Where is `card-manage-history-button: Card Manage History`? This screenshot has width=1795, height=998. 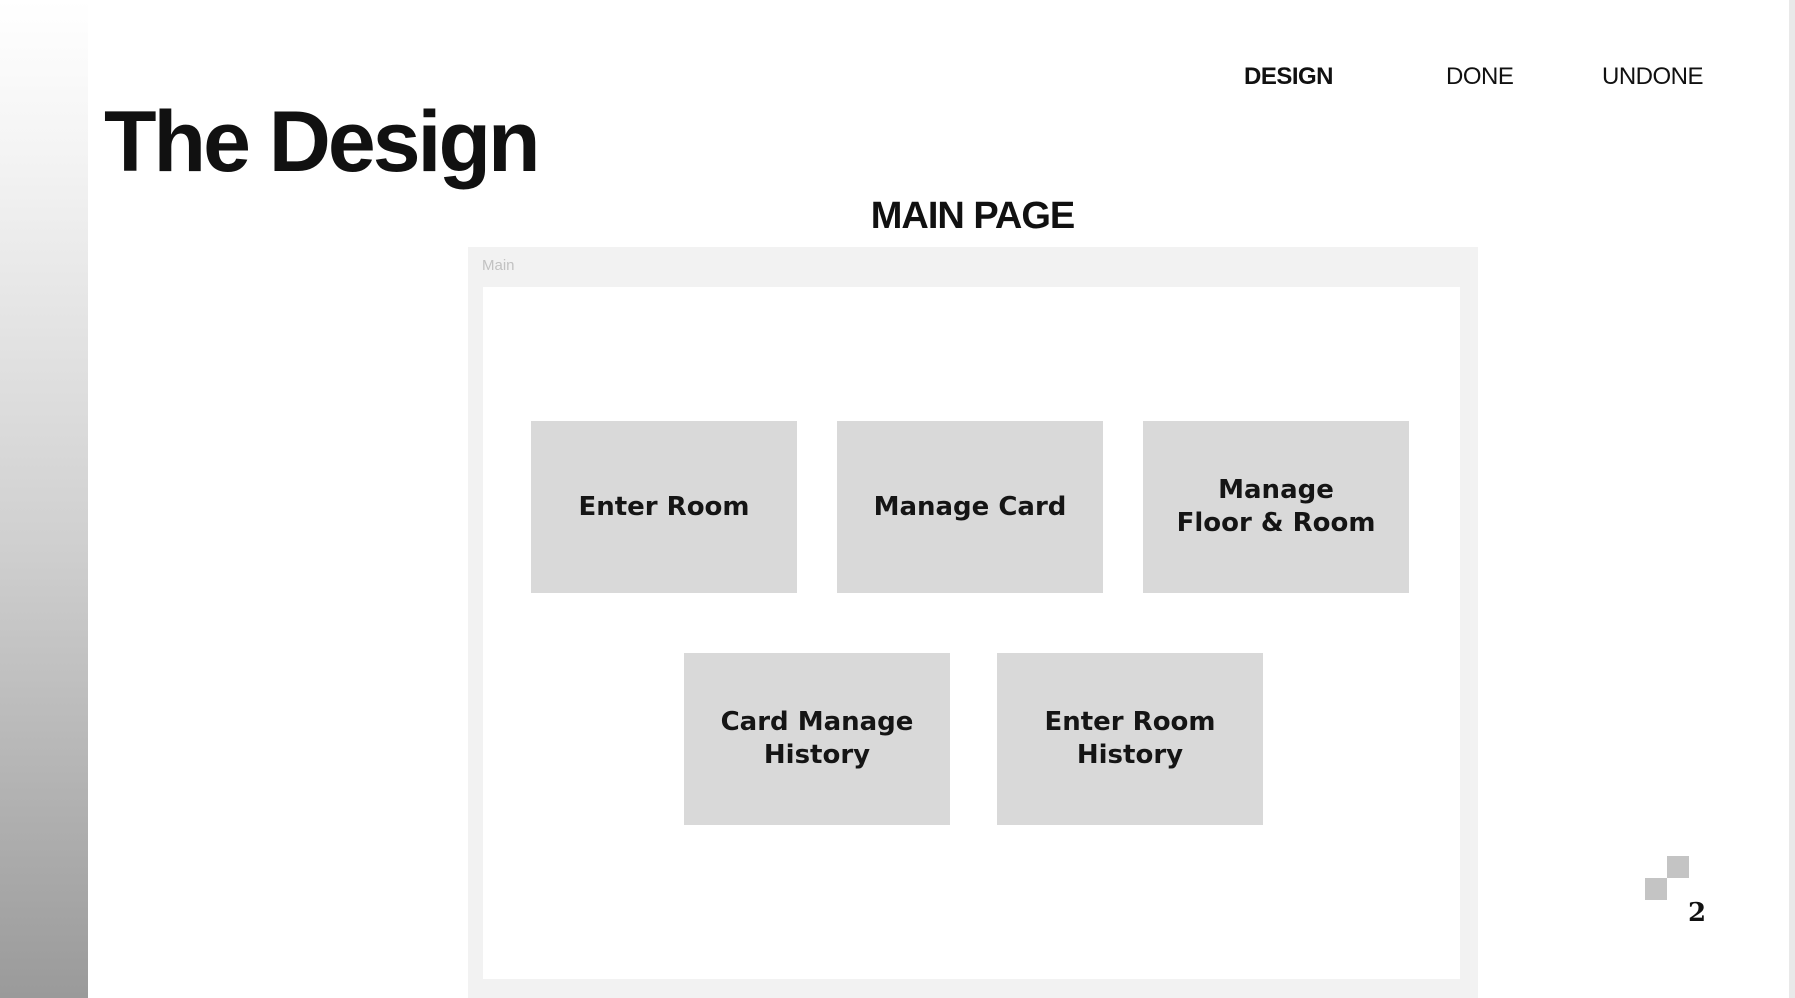
card-manage-history-button: Card Manage History is located at coordinates (817, 739).